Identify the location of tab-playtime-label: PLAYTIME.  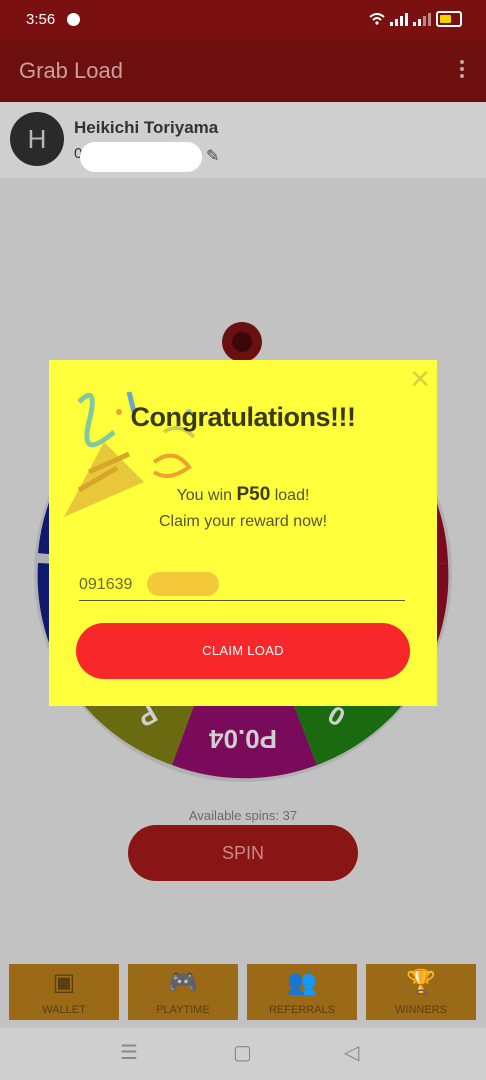
(183, 1010).